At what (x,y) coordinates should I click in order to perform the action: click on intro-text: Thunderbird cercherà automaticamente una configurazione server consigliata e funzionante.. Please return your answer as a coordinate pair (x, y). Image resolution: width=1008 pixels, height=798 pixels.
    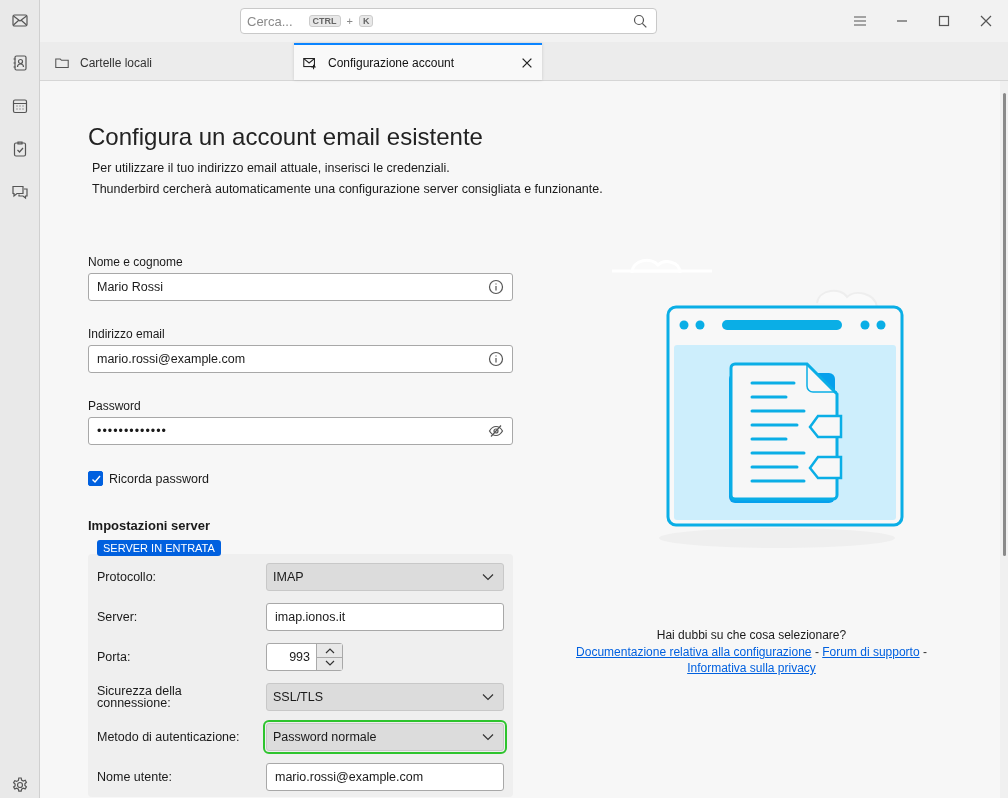
    Looking at the image, I should click on (348, 189).